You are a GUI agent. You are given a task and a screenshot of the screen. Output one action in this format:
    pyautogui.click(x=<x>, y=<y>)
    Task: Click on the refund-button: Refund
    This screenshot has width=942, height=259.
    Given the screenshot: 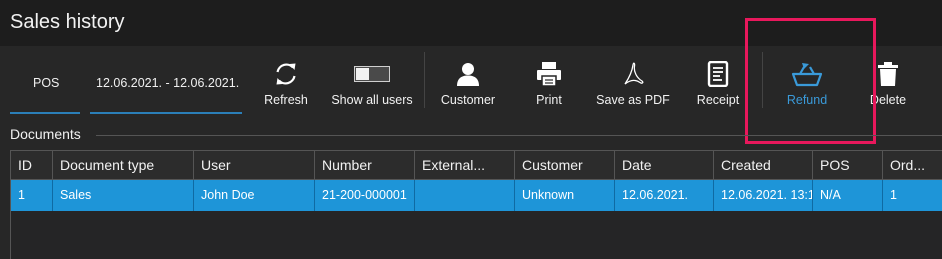 What is the action you would take?
    pyautogui.click(x=807, y=86)
    